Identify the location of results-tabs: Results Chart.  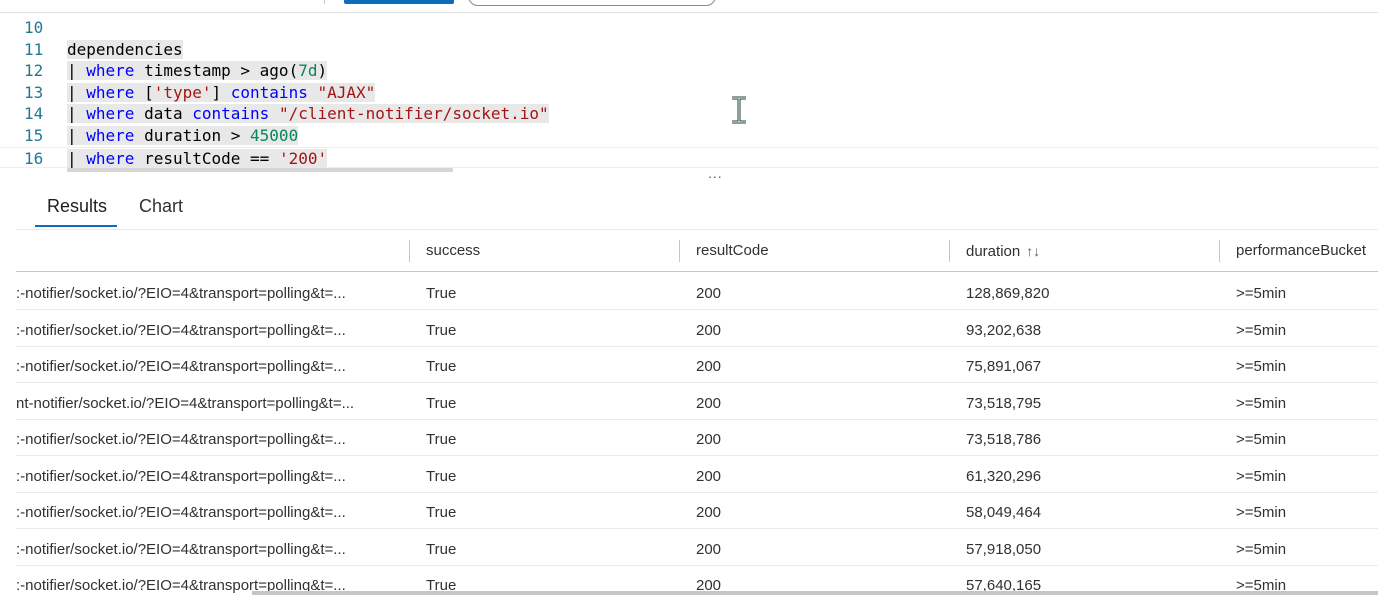
(689, 206).